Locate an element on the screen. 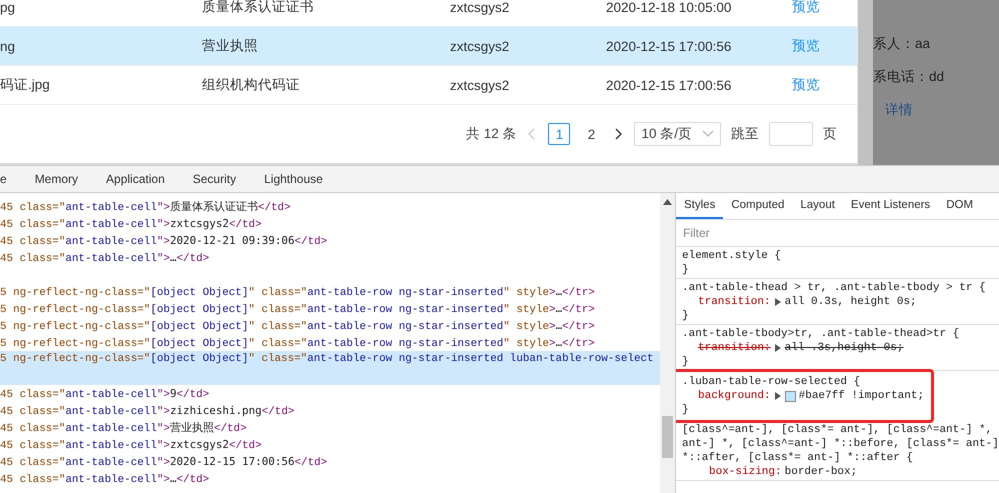 The image size is (999, 493). field-value: aa is located at coordinates (922, 43).